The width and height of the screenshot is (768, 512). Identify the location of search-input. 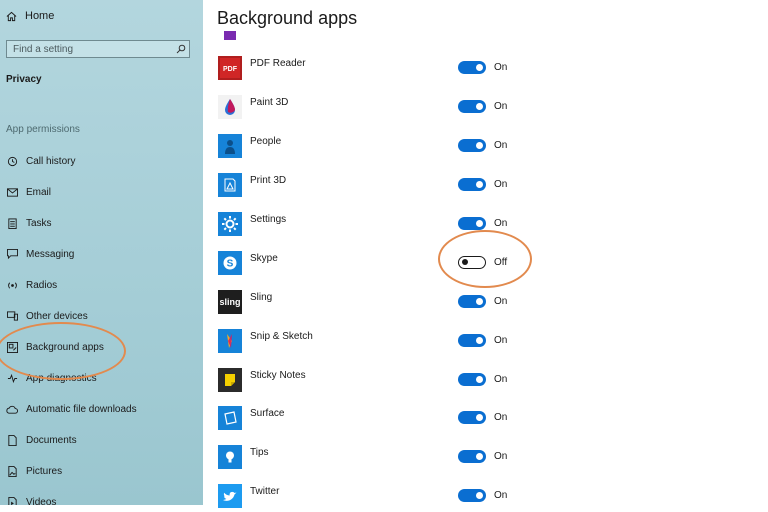
(90, 49).